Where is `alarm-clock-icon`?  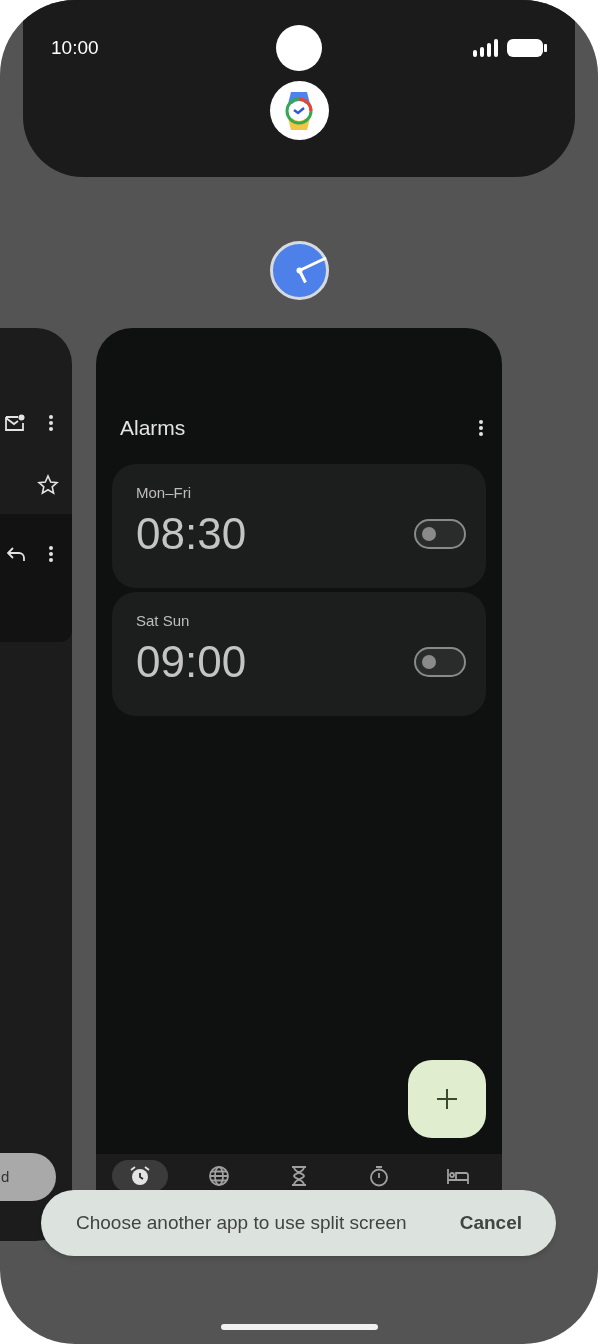
alarm-clock-icon is located at coordinates (139, 1176).